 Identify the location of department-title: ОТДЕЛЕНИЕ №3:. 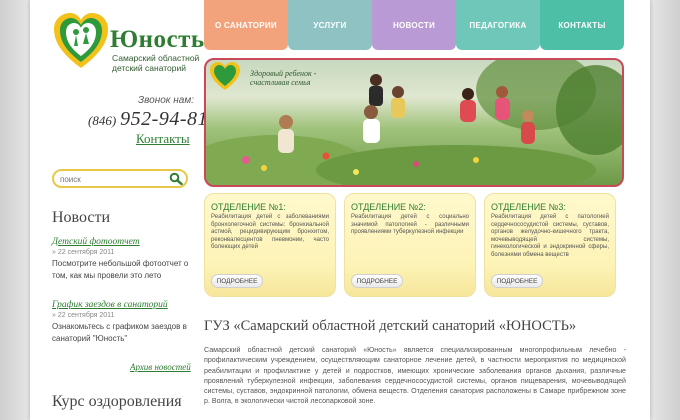
(528, 207).